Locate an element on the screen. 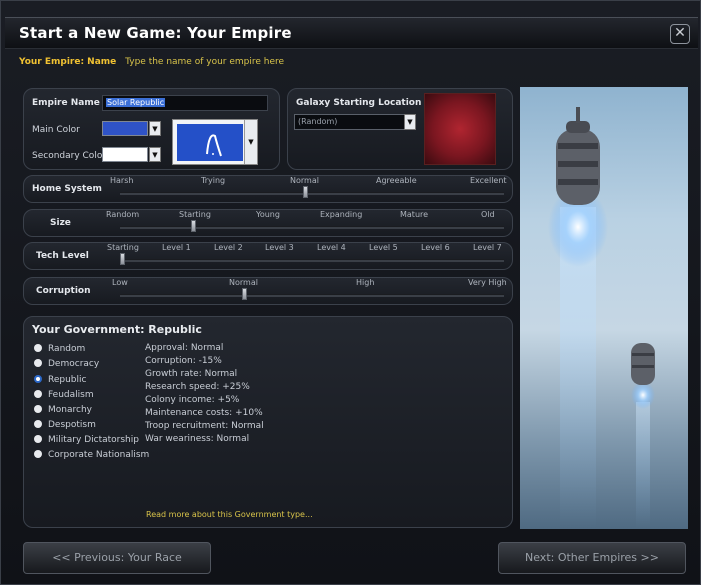 The image size is (701, 585). tick-label: Level 6 is located at coordinates (435, 247).